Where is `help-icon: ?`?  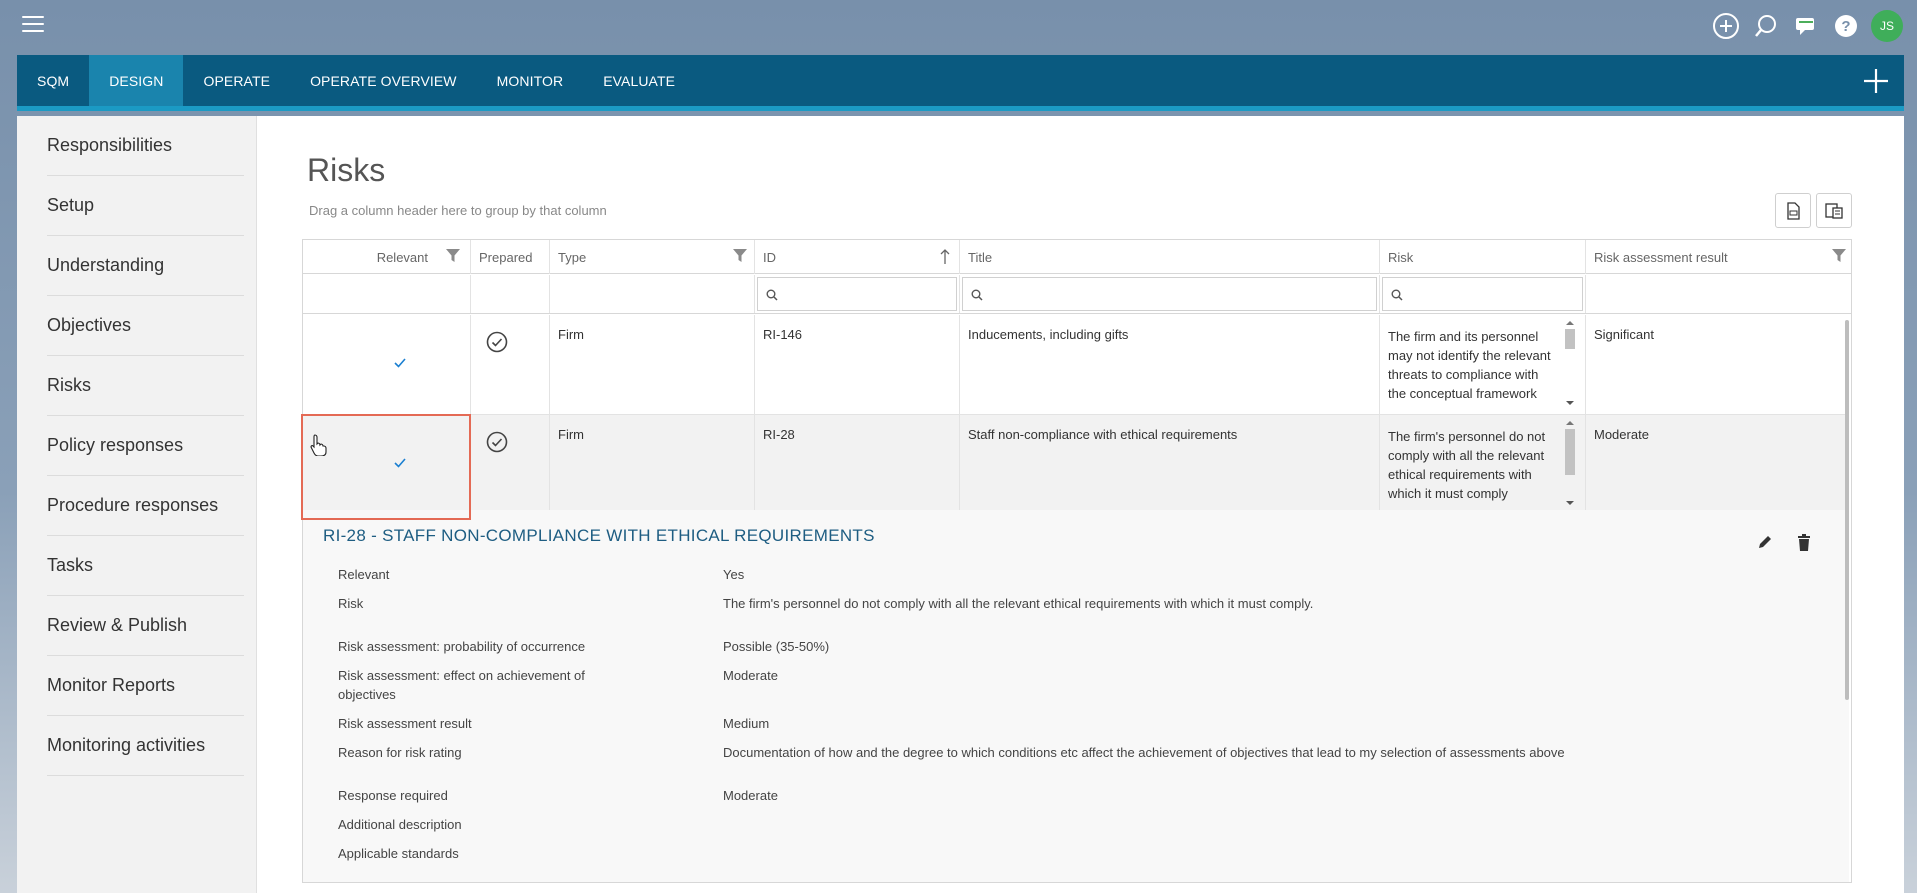 help-icon: ? is located at coordinates (1846, 26).